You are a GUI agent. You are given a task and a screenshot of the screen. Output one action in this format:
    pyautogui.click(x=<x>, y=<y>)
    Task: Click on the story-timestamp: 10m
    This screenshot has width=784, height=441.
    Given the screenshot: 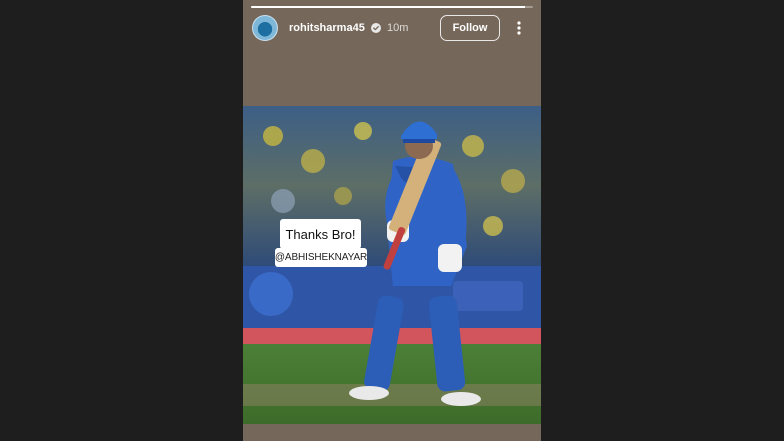 What is the action you would take?
    pyautogui.click(x=398, y=28)
    